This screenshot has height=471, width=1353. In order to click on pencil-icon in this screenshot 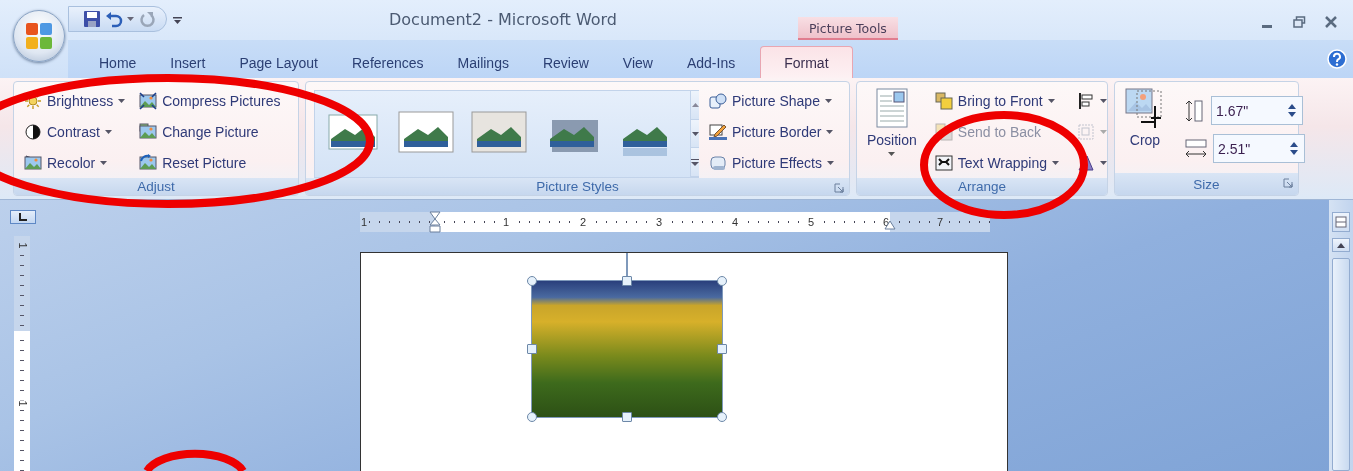, I will do `click(718, 132)`.